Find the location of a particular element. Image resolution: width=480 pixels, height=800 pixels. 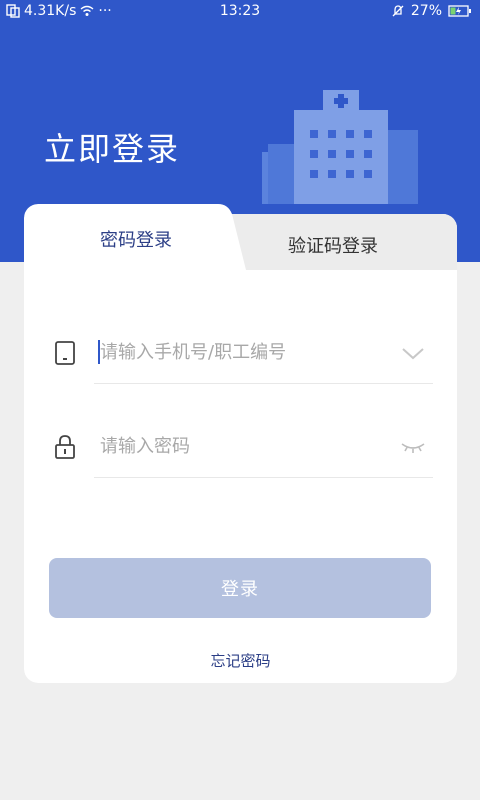

password-input is located at coordinates (244, 446).